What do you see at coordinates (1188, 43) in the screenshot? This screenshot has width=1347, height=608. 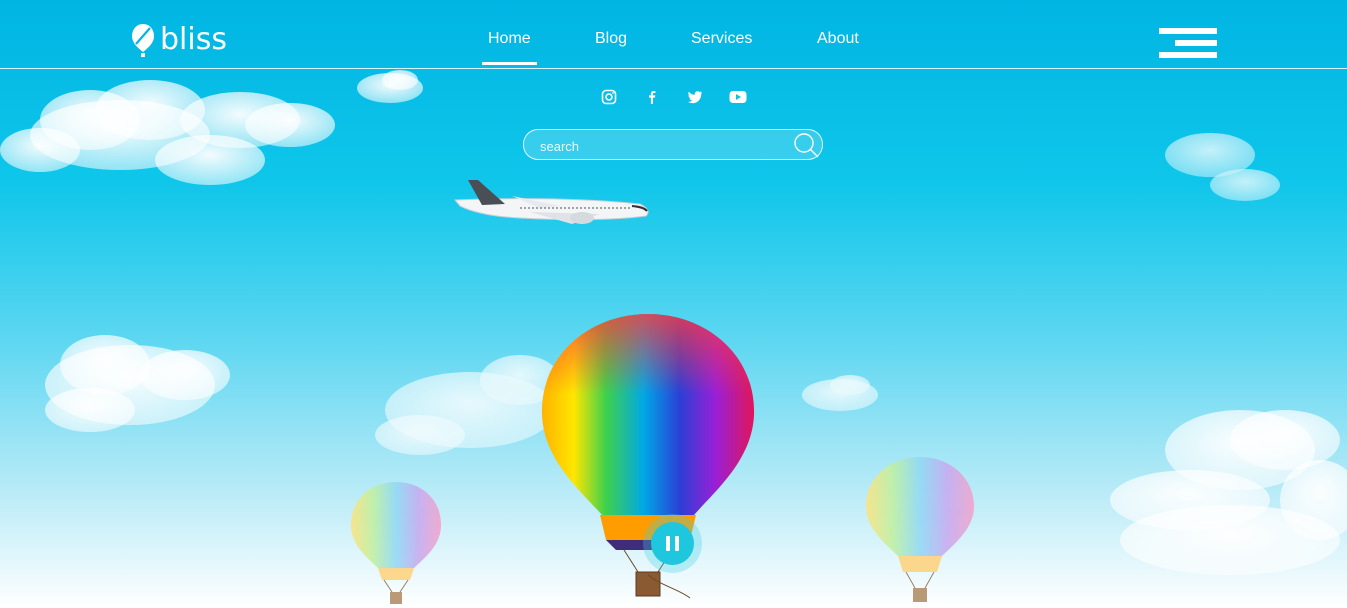 I see `menu-icon` at bounding box center [1188, 43].